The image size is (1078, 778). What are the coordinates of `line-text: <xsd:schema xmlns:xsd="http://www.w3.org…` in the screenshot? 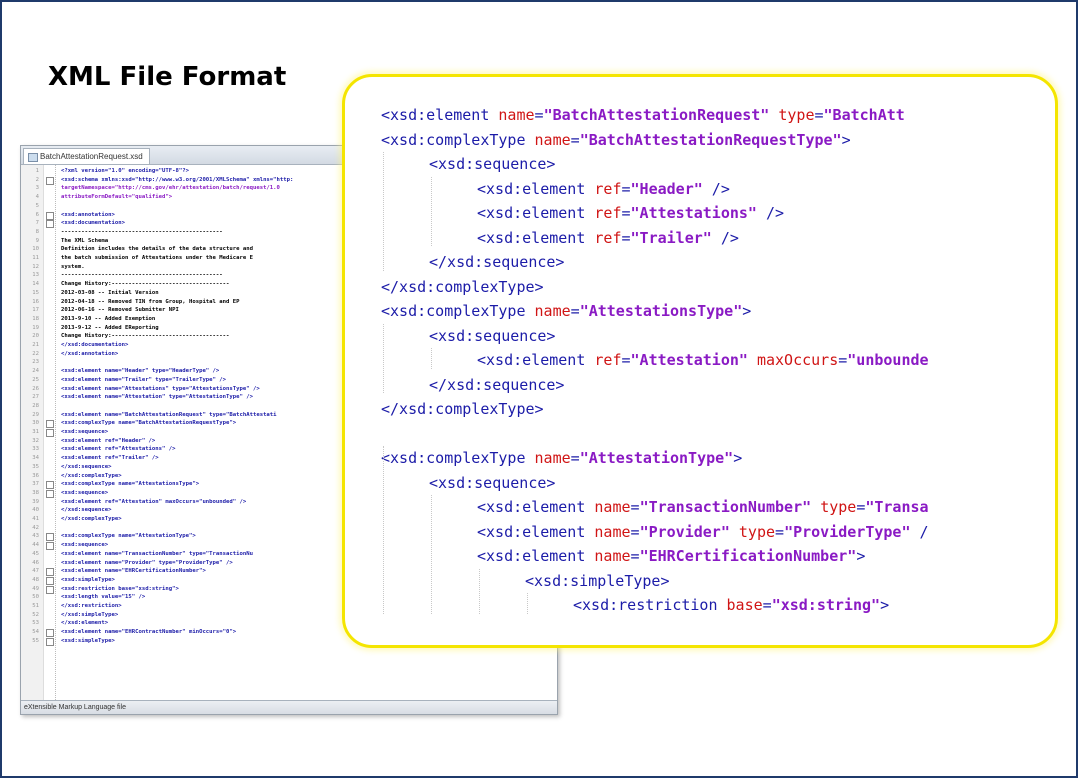 It's located at (177, 179).